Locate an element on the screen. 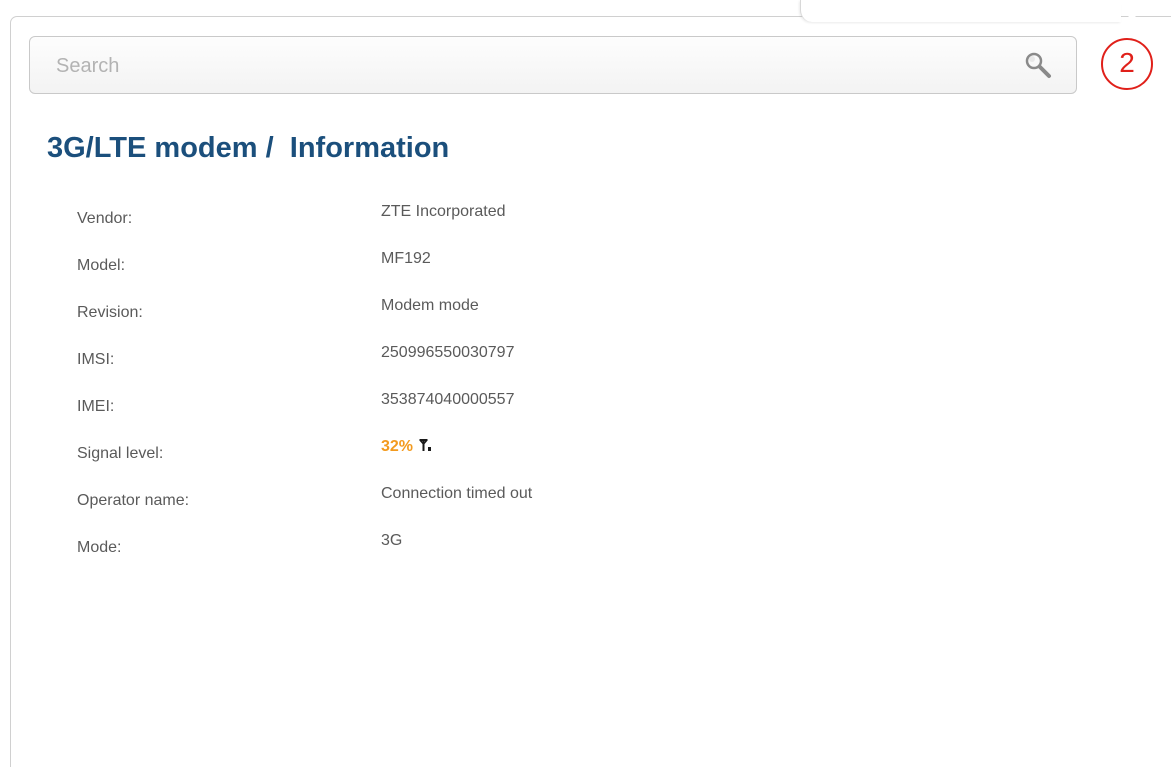 The height and width of the screenshot is (767, 1171). page-title: 3G/LTE modem / Information is located at coordinates (248, 148).